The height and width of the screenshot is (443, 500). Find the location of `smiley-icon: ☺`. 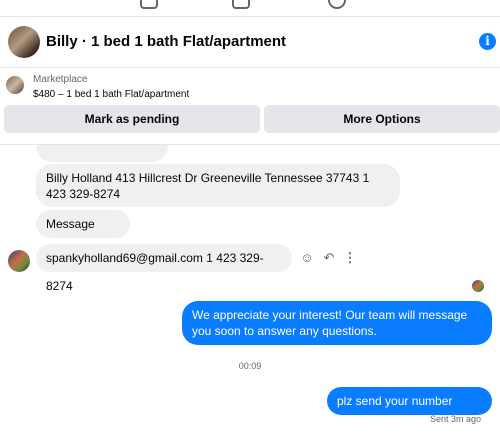

smiley-icon: ☺ is located at coordinates (307, 258).